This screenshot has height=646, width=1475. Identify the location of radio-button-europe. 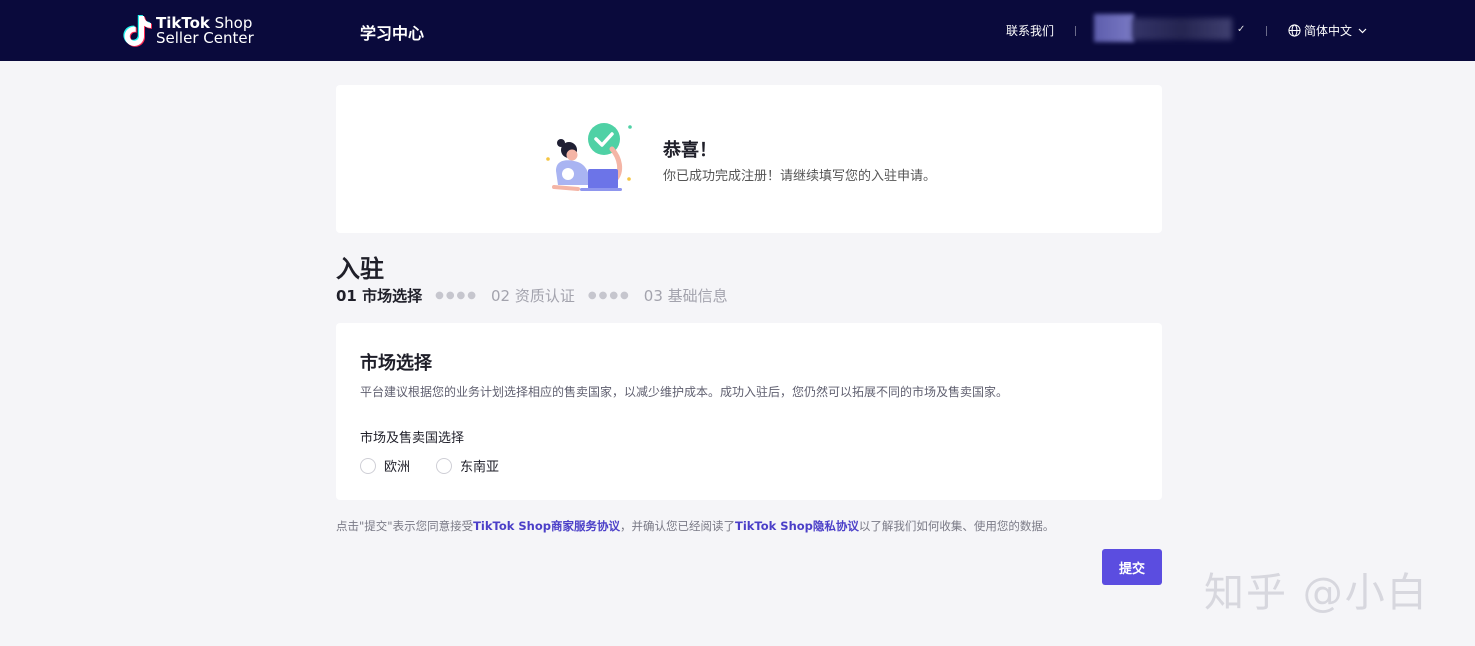
(368, 465).